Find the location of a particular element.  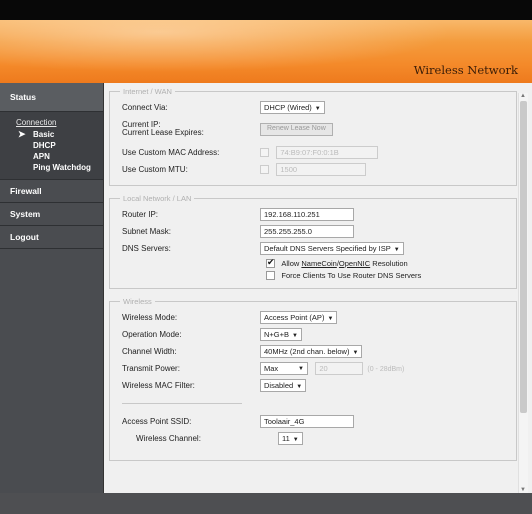

channel-width-select: 40MHz (2nd chan. below) ▼ is located at coordinates (311, 351).